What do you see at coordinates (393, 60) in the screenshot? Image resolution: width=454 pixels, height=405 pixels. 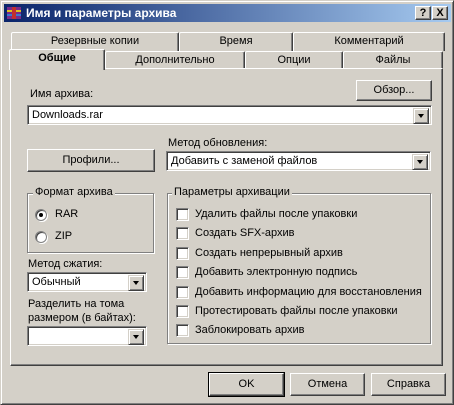 I see `tab-files-label: Файлы` at bounding box center [393, 60].